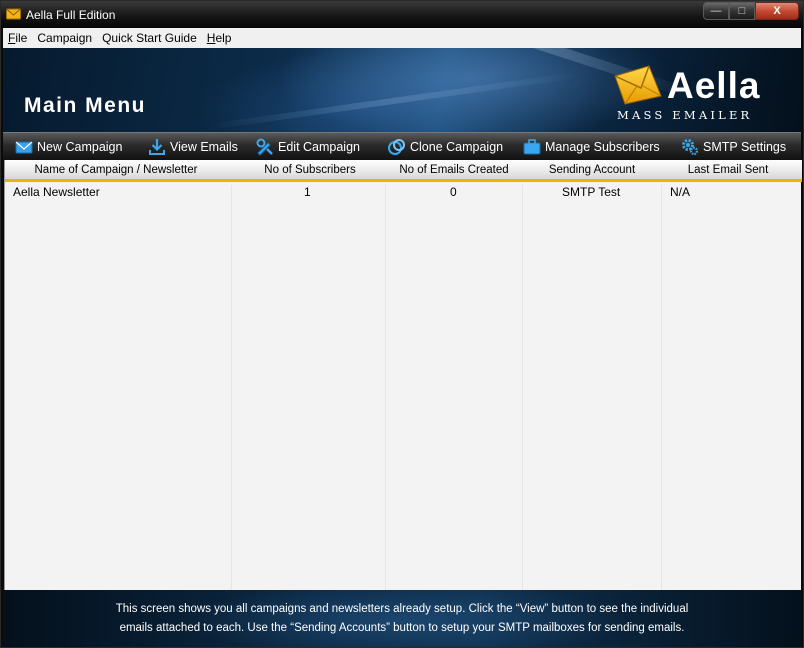 This screenshot has width=804, height=648. Describe the element at coordinates (157, 147) in the screenshot. I see `download-arrow-icon` at that location.